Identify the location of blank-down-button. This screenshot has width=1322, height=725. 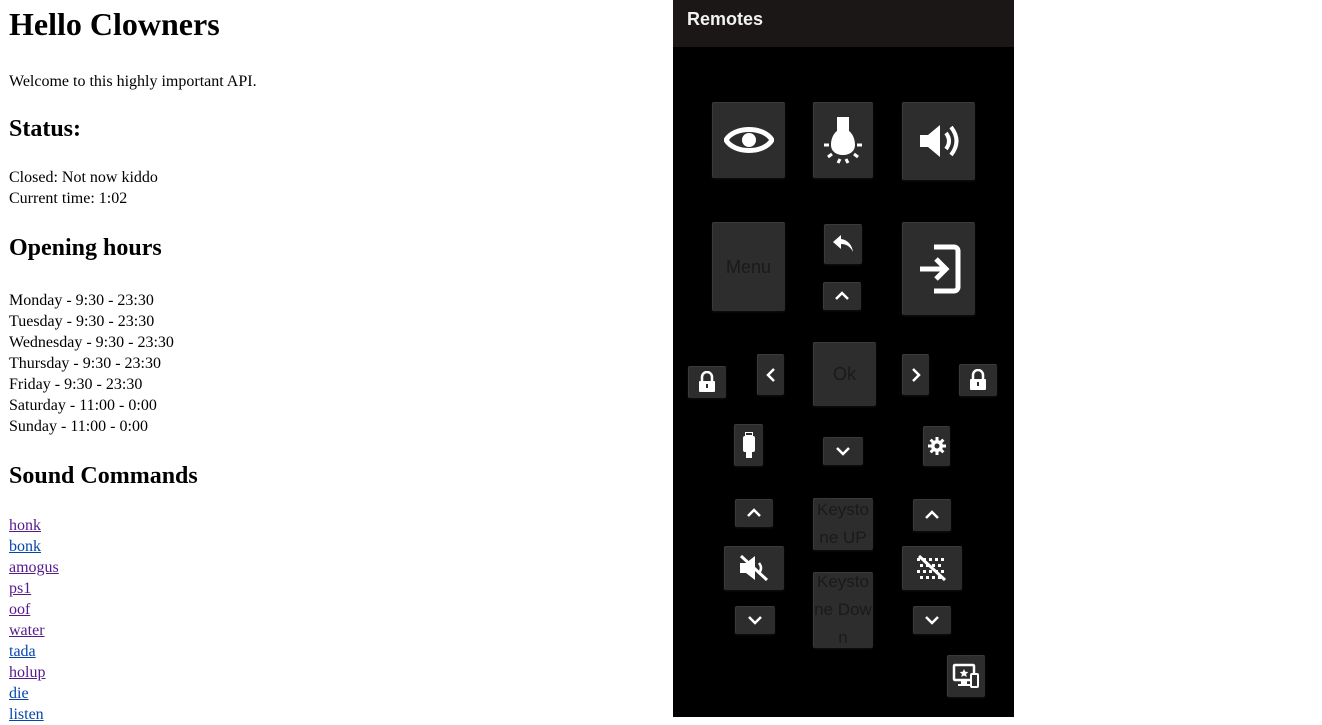
(932, 620).